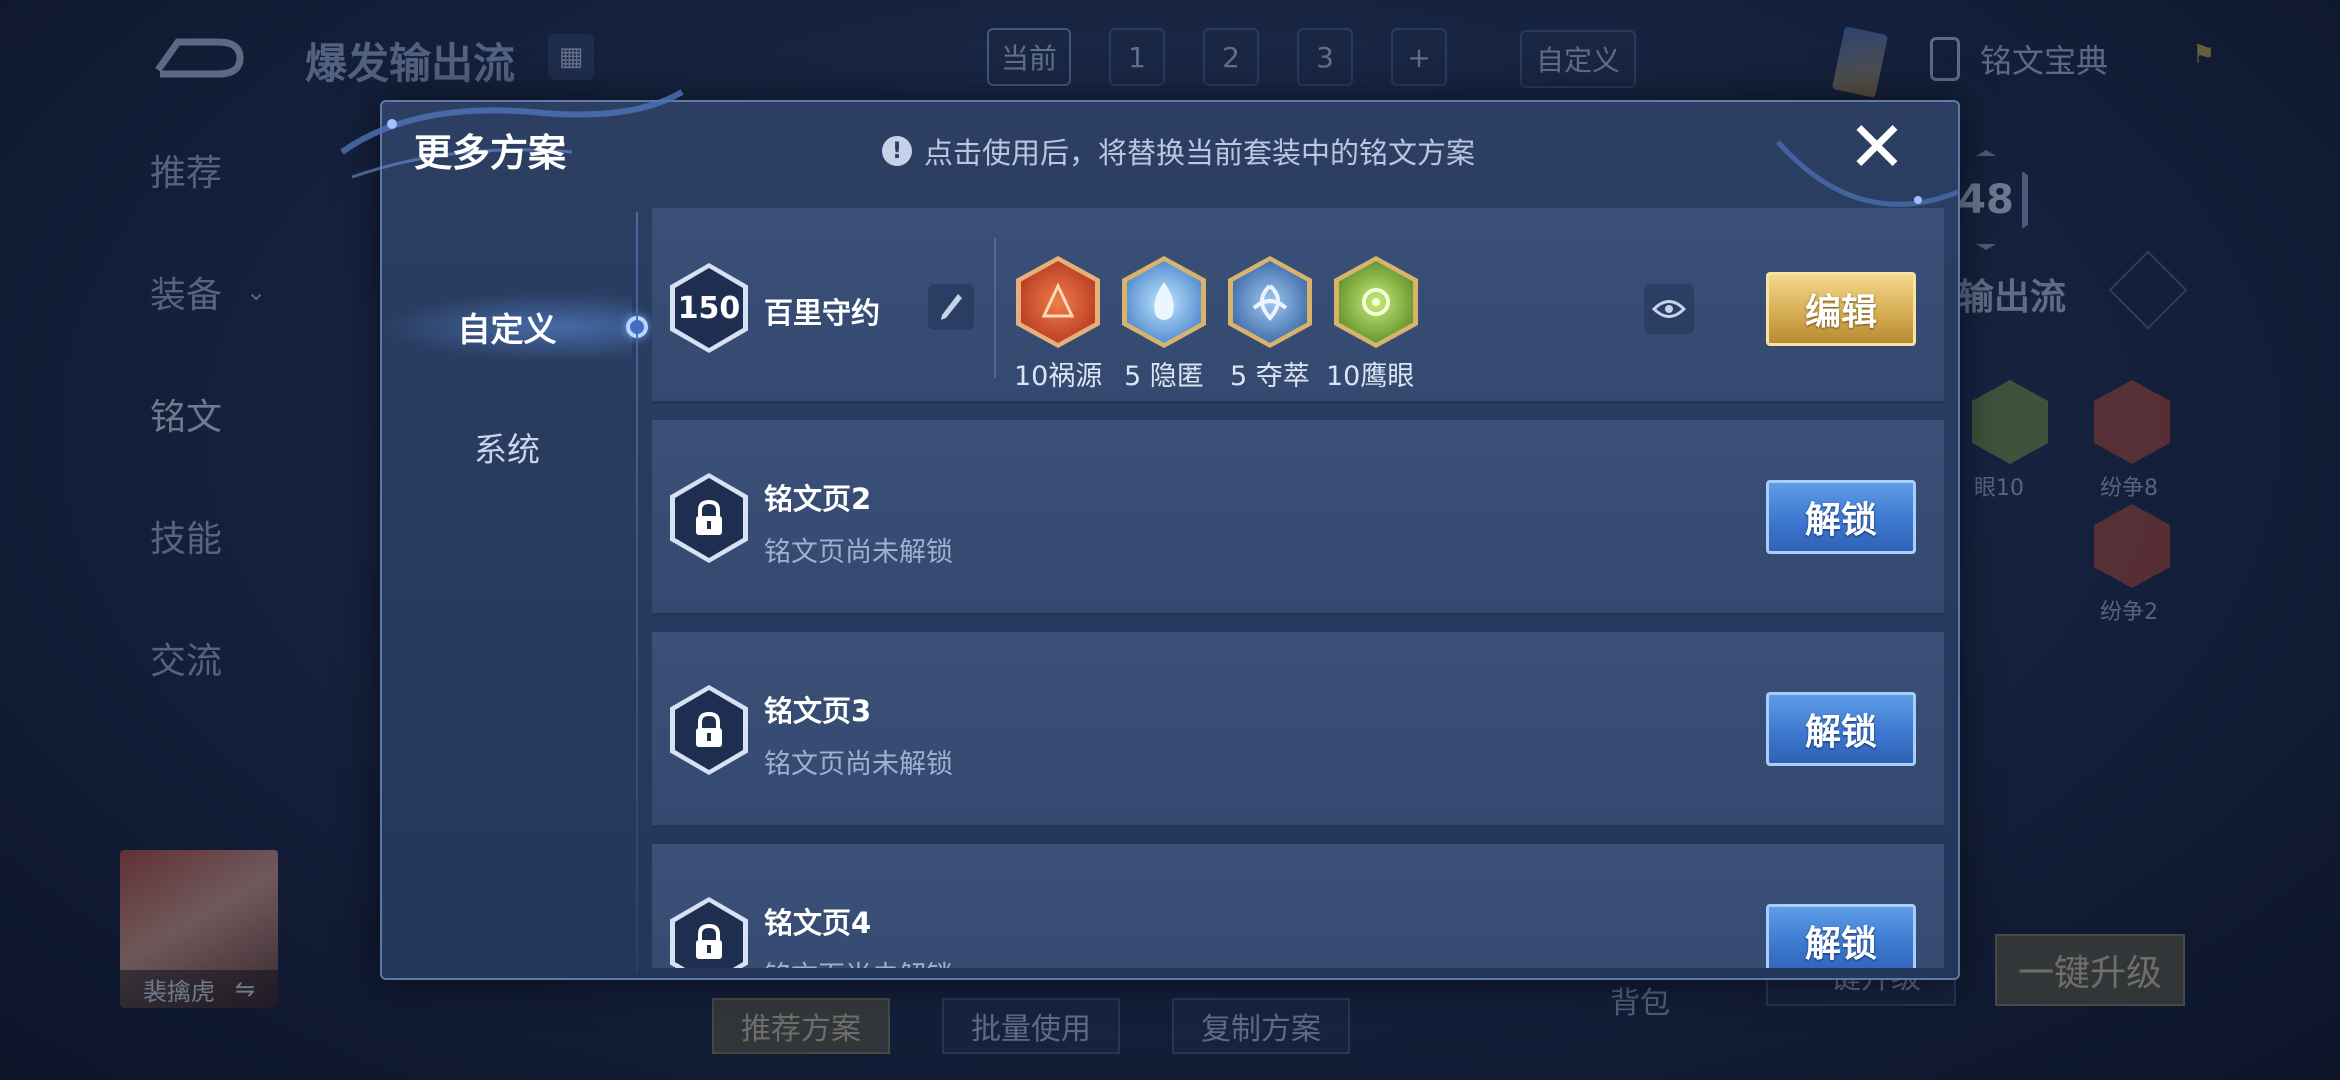  Describe the element at coordinates (818, 923) in the screenshot. I see `rune-page-name: 铭文页4` at that location.